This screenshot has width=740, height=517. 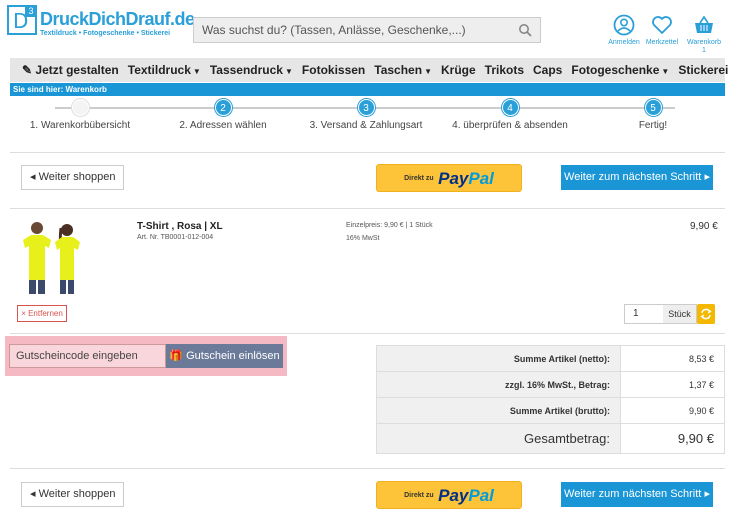 What do you see at coordinates (704, 50) in the screenshot?
I see `cart-count: 1` at bounding box center [704, 50].